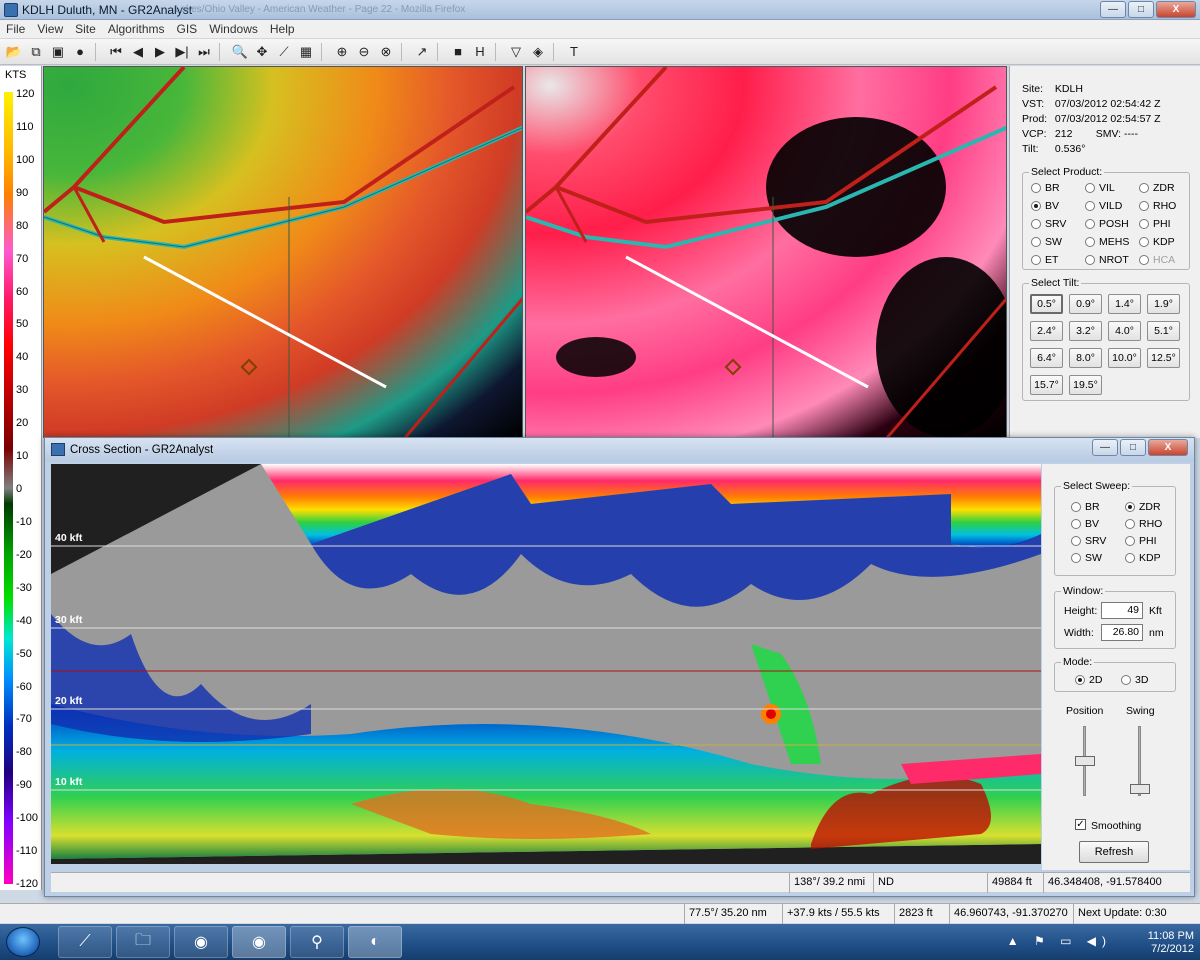 The width and height of the screenshot is (1200, 960). What do you see at coordinates (1107, 242) in the screenshot?
I see `product-radio-mehs: MEHS` at bounding box center [1107, 242].